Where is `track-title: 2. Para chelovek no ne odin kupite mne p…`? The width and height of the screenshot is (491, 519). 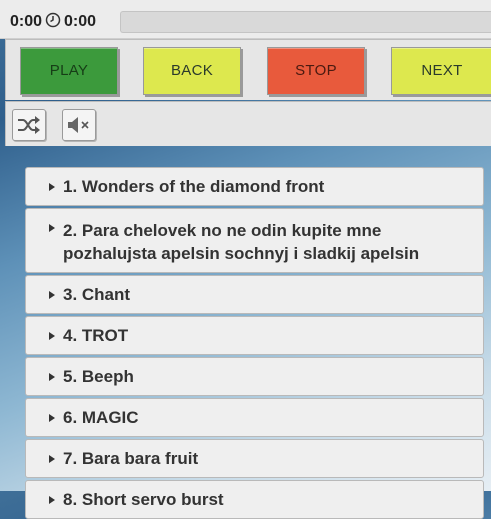
track-title: 2. Para chelovek no ne odin kupite mne p… is located at coordinates (241, 242).